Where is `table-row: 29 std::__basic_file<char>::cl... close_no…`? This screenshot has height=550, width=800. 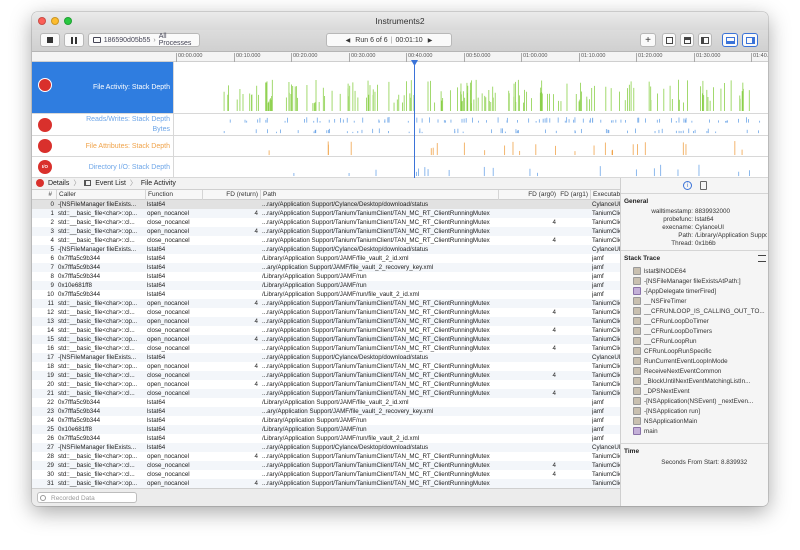 table-row: 29 std::__basic_file<char>::cl... close_no… is located at coordinates (326, 465).